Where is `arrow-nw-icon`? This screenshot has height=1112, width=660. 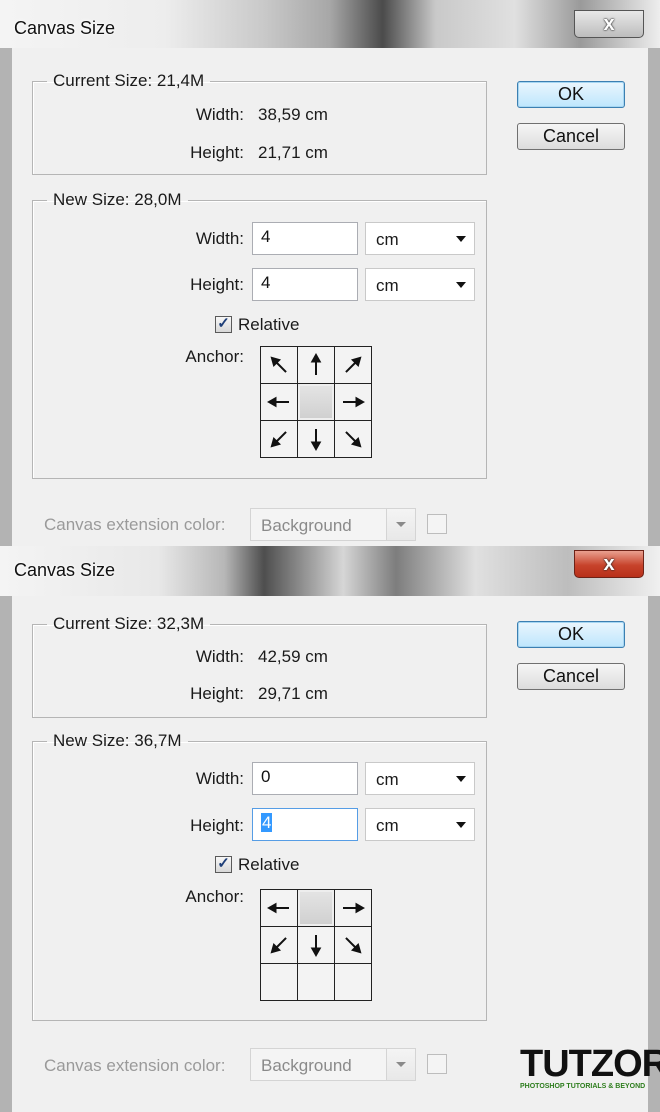
arrow-nw-icon is located at coordinates (279, 365).